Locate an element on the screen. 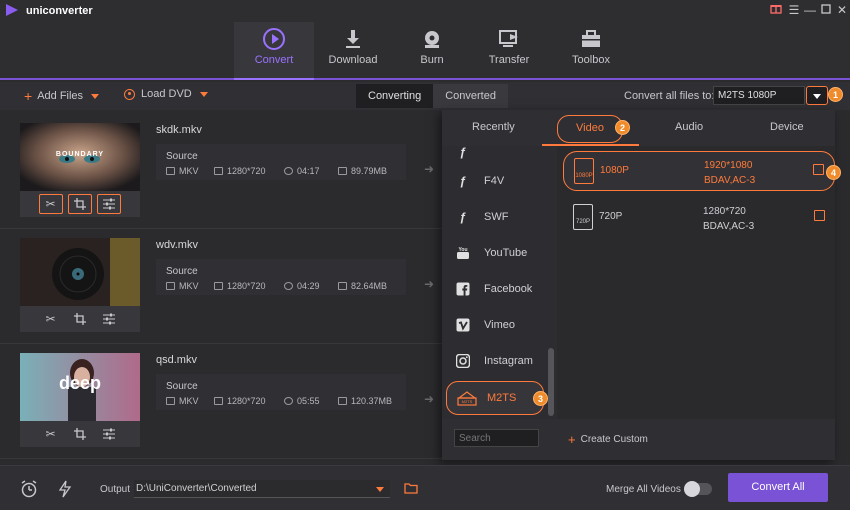 This screenshot has width=850, height=510. tab-label: Convert is located at coordinates (274, 60).